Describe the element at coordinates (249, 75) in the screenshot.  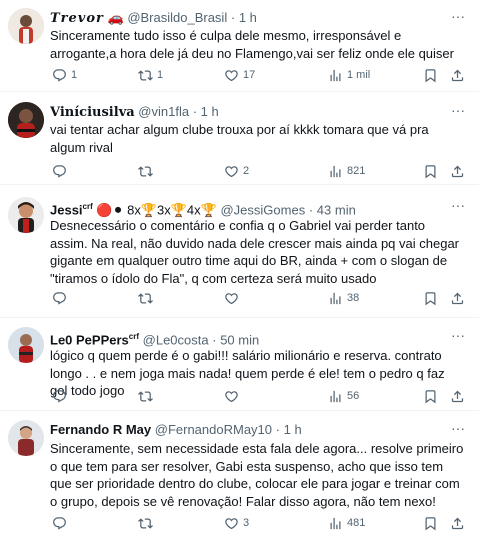
I see `like-count: 17` at that location.